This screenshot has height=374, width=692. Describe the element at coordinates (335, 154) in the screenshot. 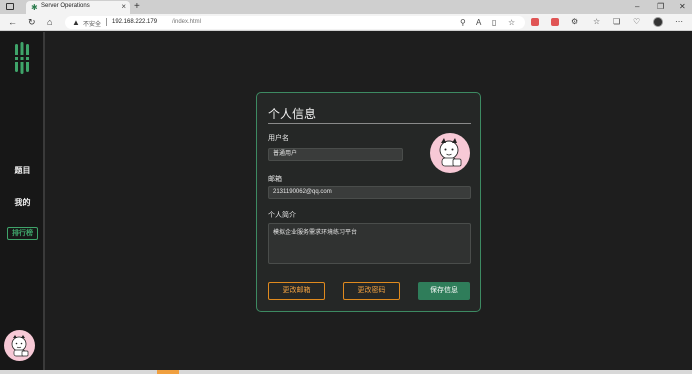

I see `username-field: 普通用户` at that location.